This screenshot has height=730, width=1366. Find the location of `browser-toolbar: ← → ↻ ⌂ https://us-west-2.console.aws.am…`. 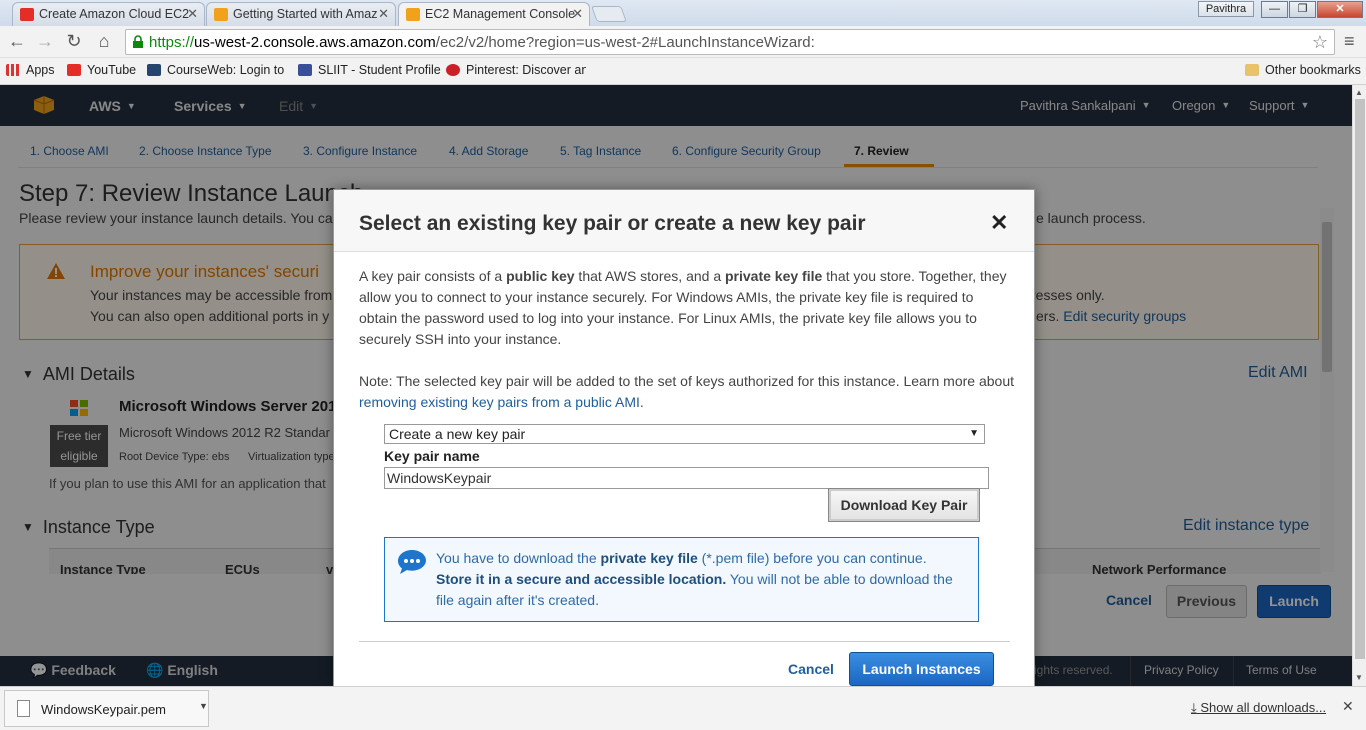

browser-toolbar: ← → ↻ ⌂ https://us-west-2.console.aws.am… is located at coordinates (683, 42).